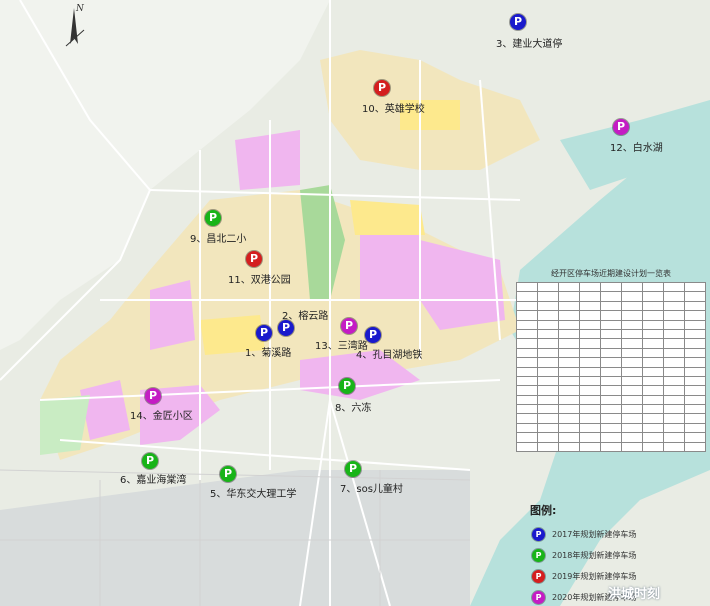  I want to click on marker-1-label: 1、菊溪路, so click(268, 353).